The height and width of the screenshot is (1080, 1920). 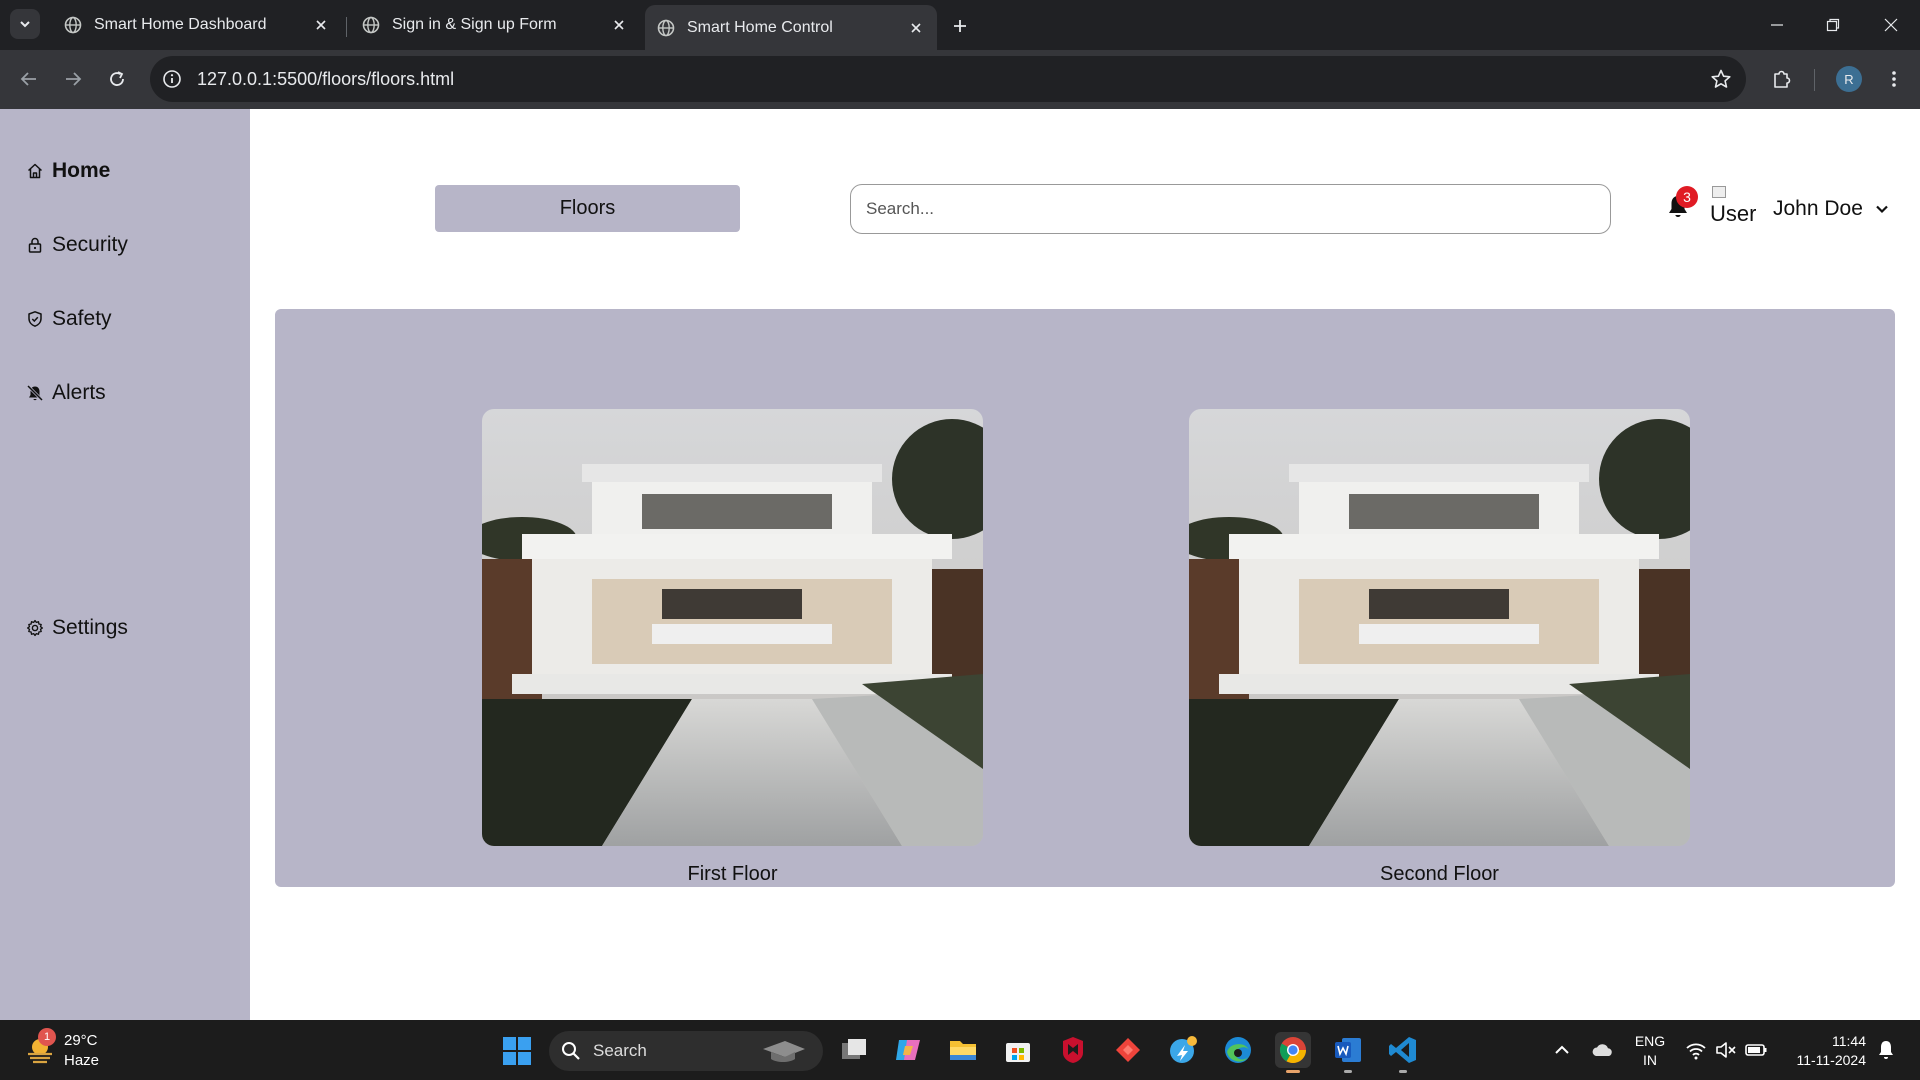 I want to click on edge-button, so click(x=1238, y=1050).